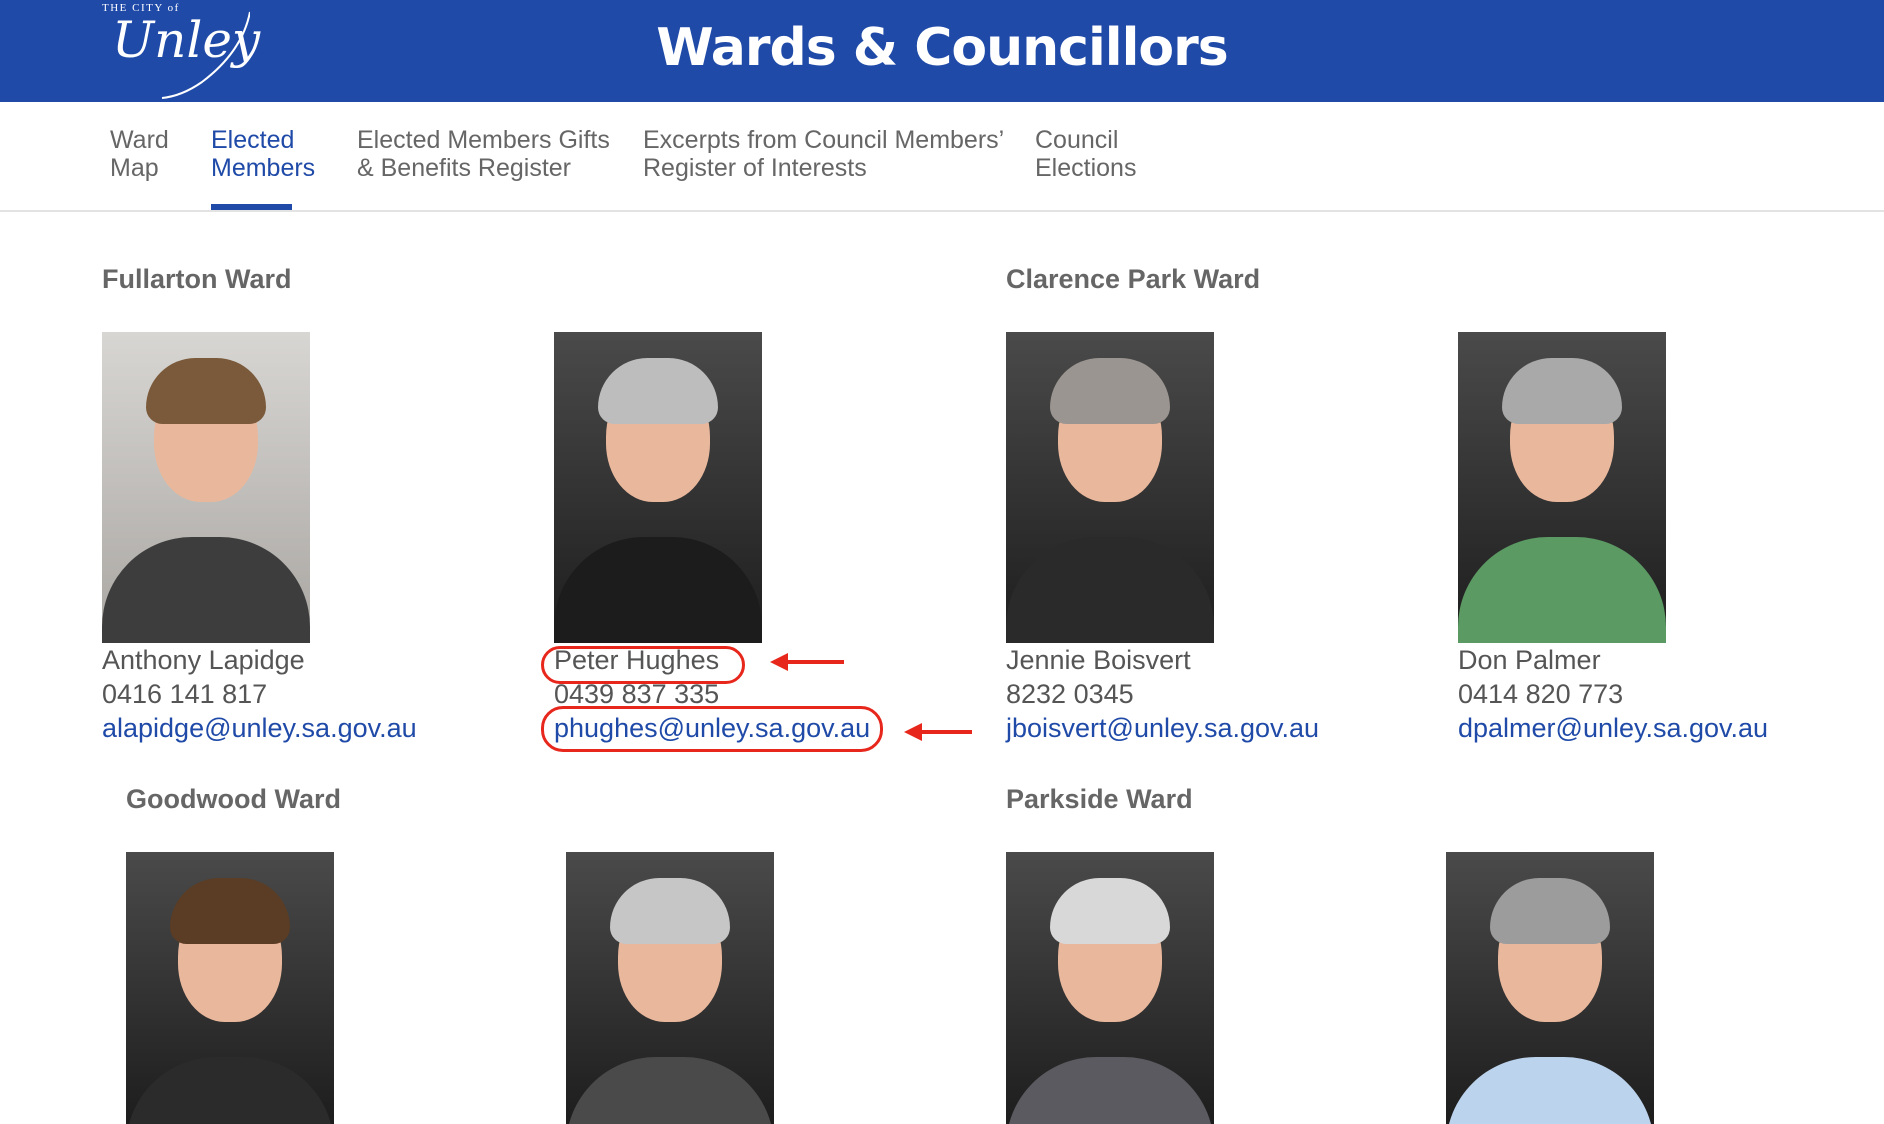 Image resolution: width=1884 pixels, height=1124 pixels. What do you see at coordinates (1541, 694) in the screenshot?
I see `member-phone: 0414 820 773` at bounding box center [1541, 694].